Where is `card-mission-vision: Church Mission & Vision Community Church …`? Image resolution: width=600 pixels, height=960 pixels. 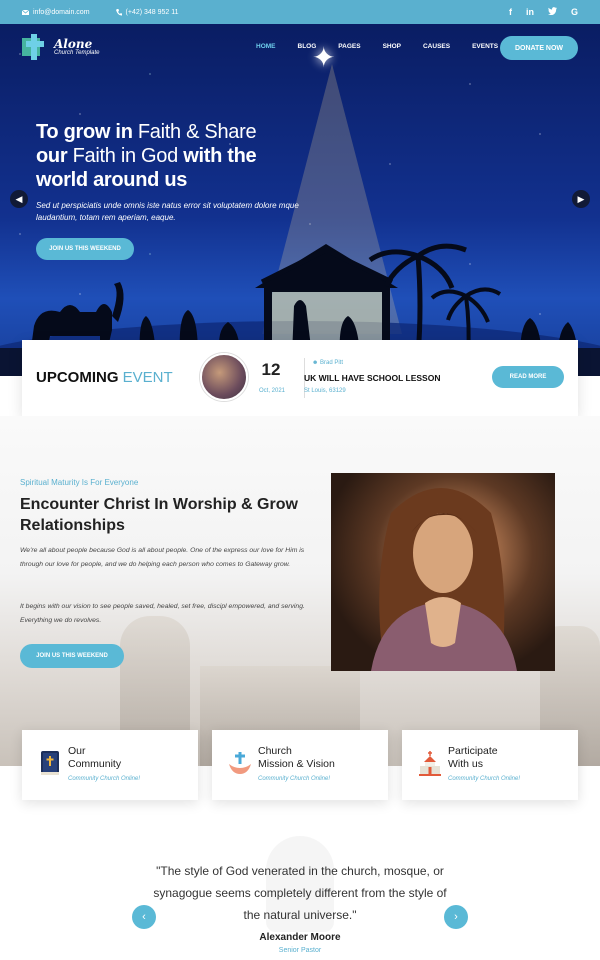
card-mission-vision: Church Mission & Vision Community Church … is located at coordinates (300, 765).